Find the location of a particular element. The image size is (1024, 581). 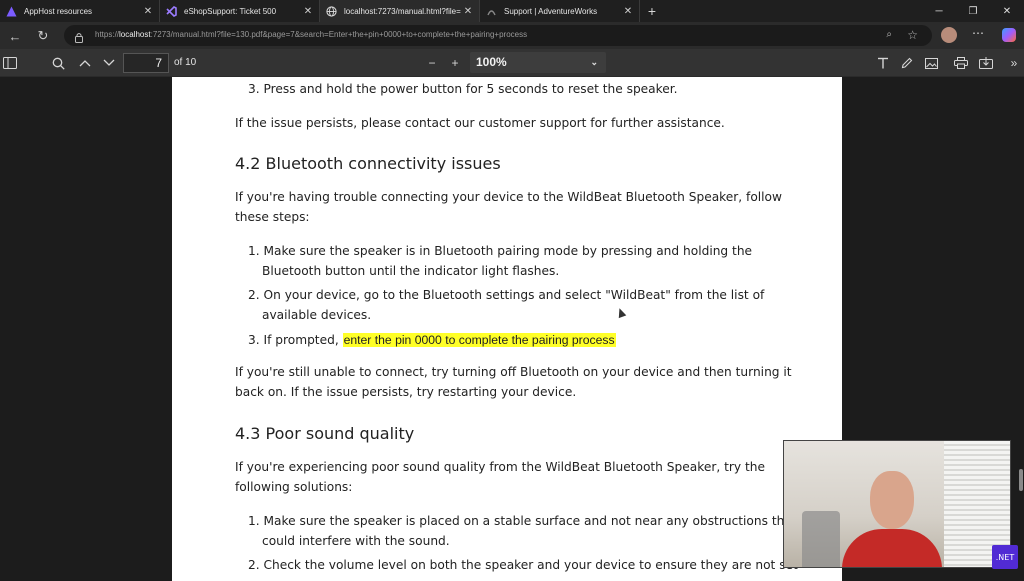

window-controls: ─ ❐ ✕ is located at coordinates (973, 11).